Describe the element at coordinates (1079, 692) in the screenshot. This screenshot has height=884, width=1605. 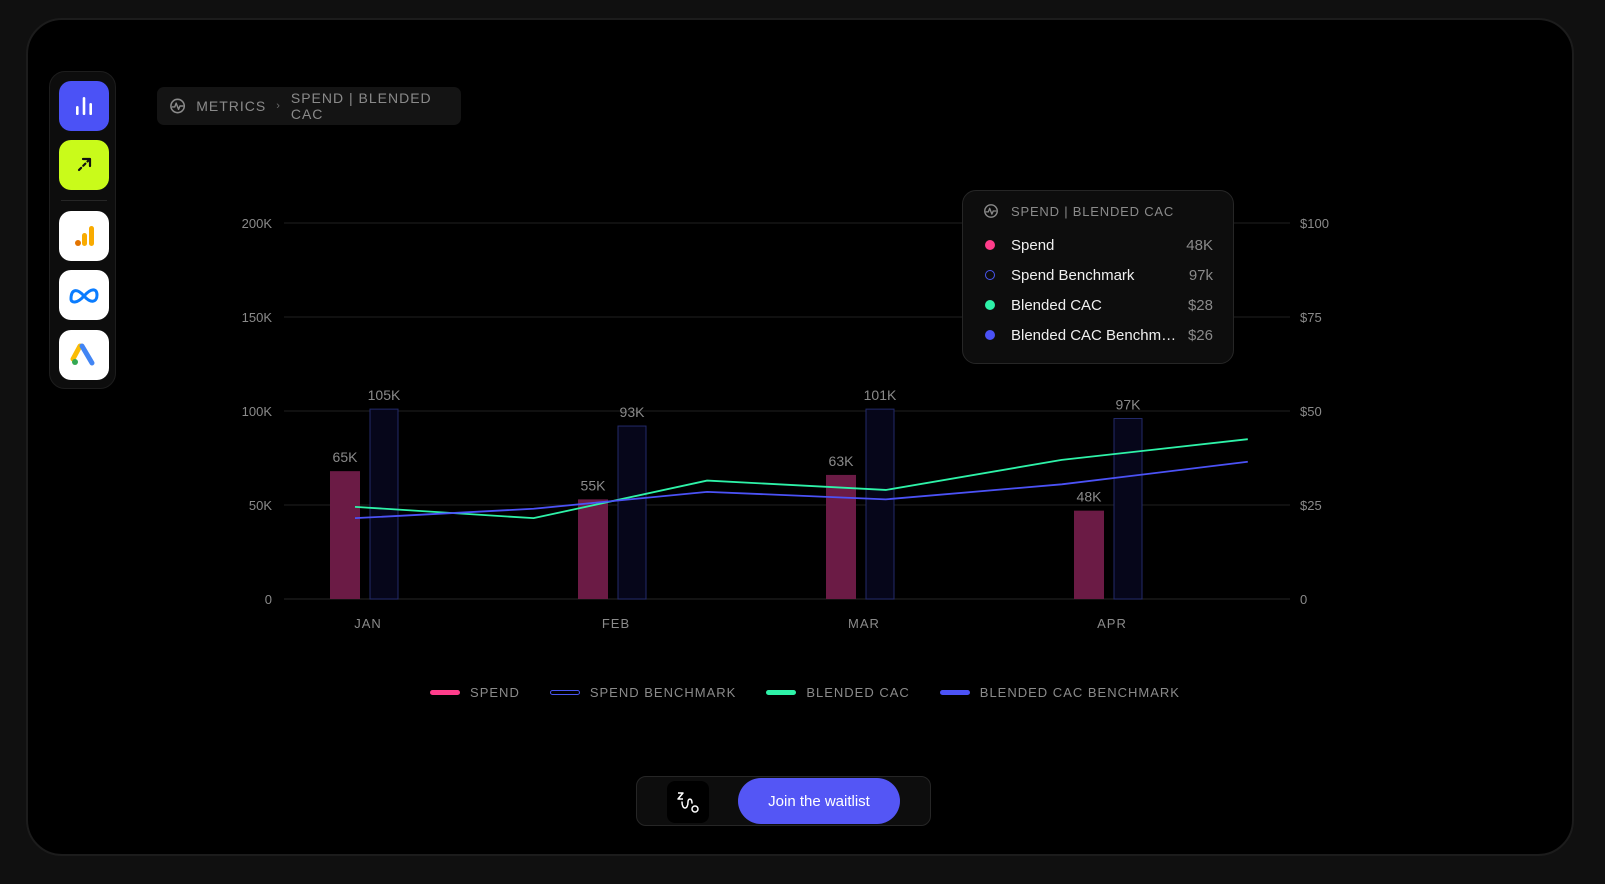
I see `legend-label: BLENDED CAC BENCHMARK` at that location.